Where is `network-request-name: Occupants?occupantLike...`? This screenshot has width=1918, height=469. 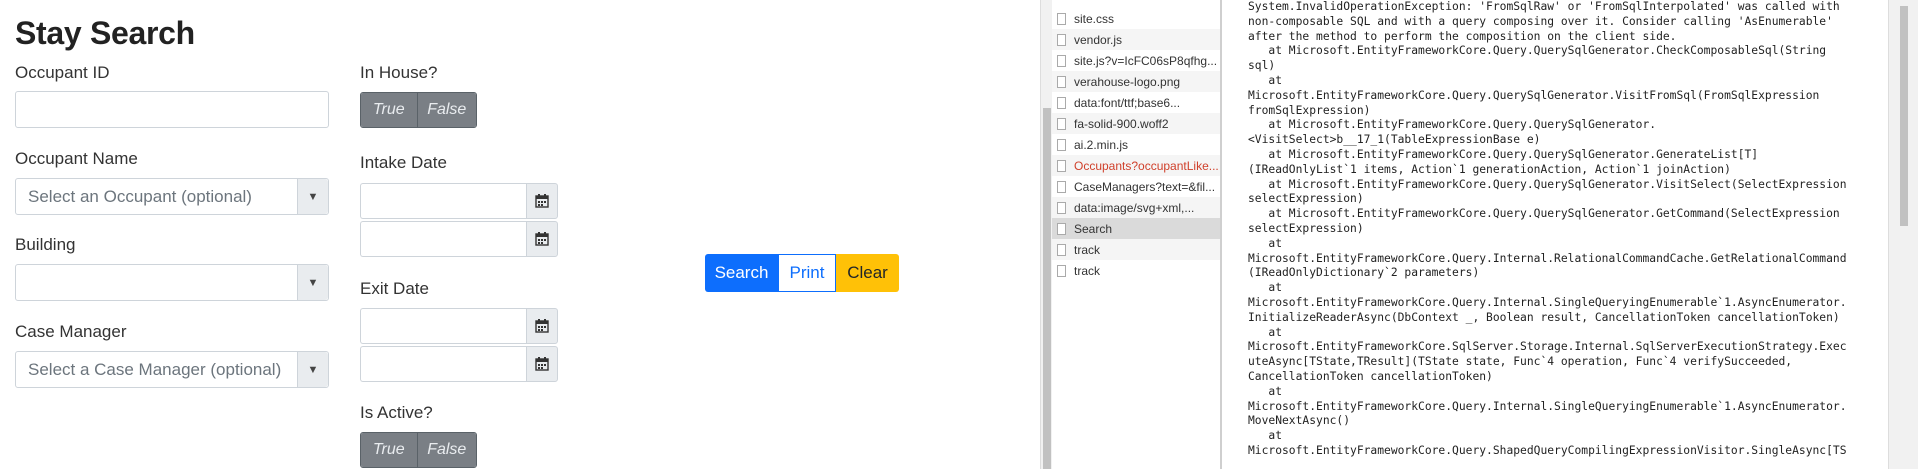
network-request-name: Occupants?occupantLike... is located at coordinates (1146, 165).